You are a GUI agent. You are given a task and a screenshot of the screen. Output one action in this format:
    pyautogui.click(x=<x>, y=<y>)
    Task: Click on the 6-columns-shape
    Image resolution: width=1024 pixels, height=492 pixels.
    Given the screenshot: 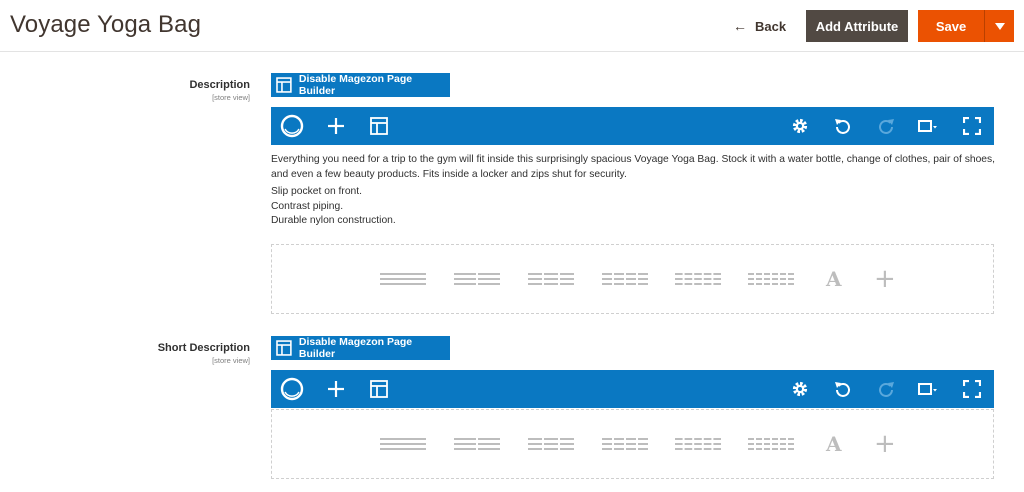 What is the action you would take?
    pyautogui.click(x=771, y=444)
    